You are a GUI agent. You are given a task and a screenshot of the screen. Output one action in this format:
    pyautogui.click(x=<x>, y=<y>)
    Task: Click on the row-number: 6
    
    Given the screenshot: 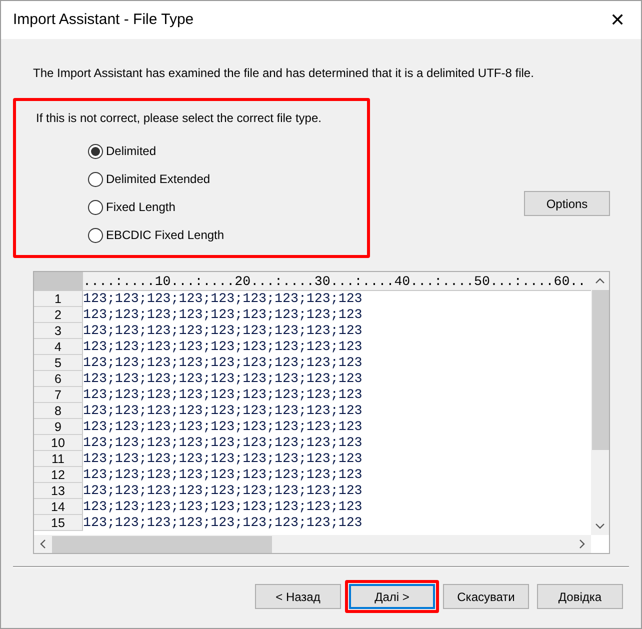 What is the action you would take?
    pyautogui.click(x=58, y=379)
    